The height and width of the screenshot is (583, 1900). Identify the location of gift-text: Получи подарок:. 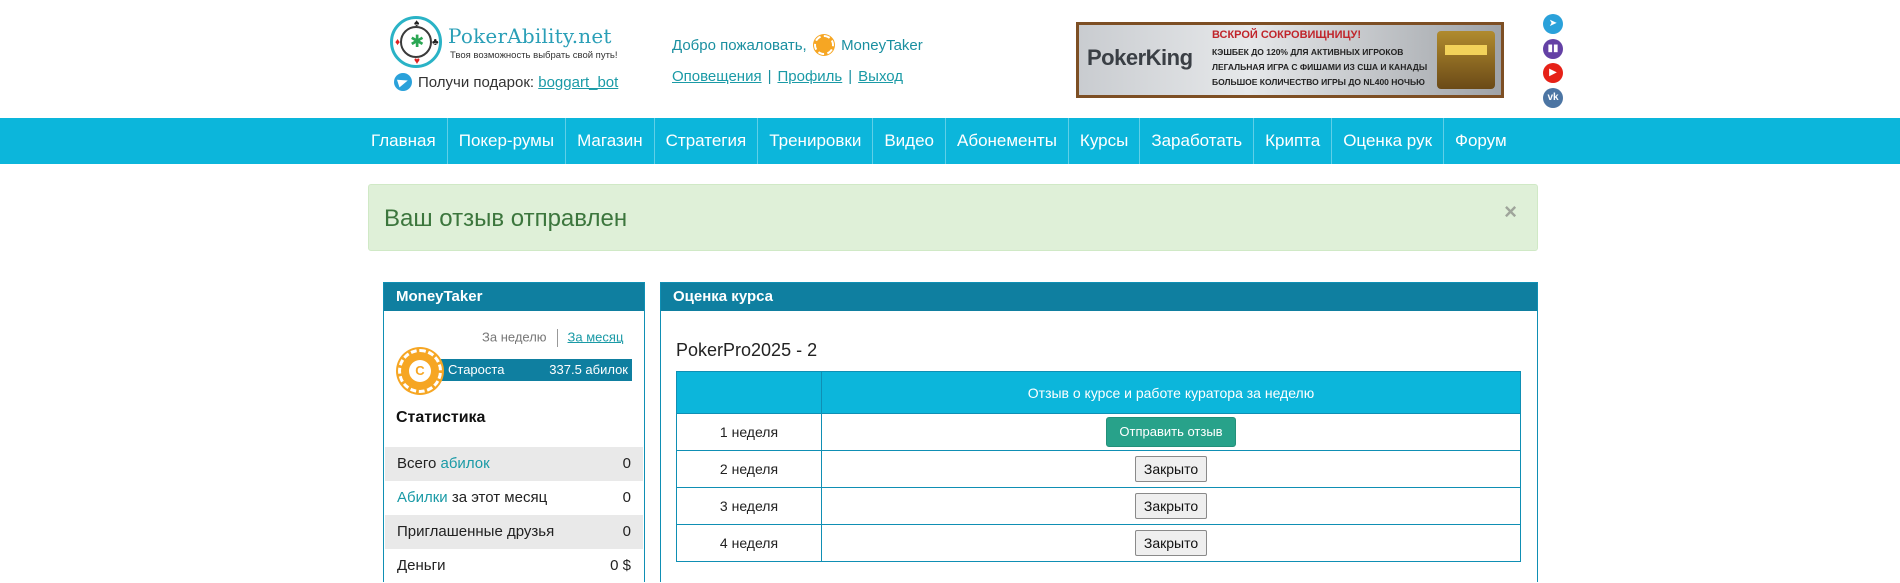
(476, 82).